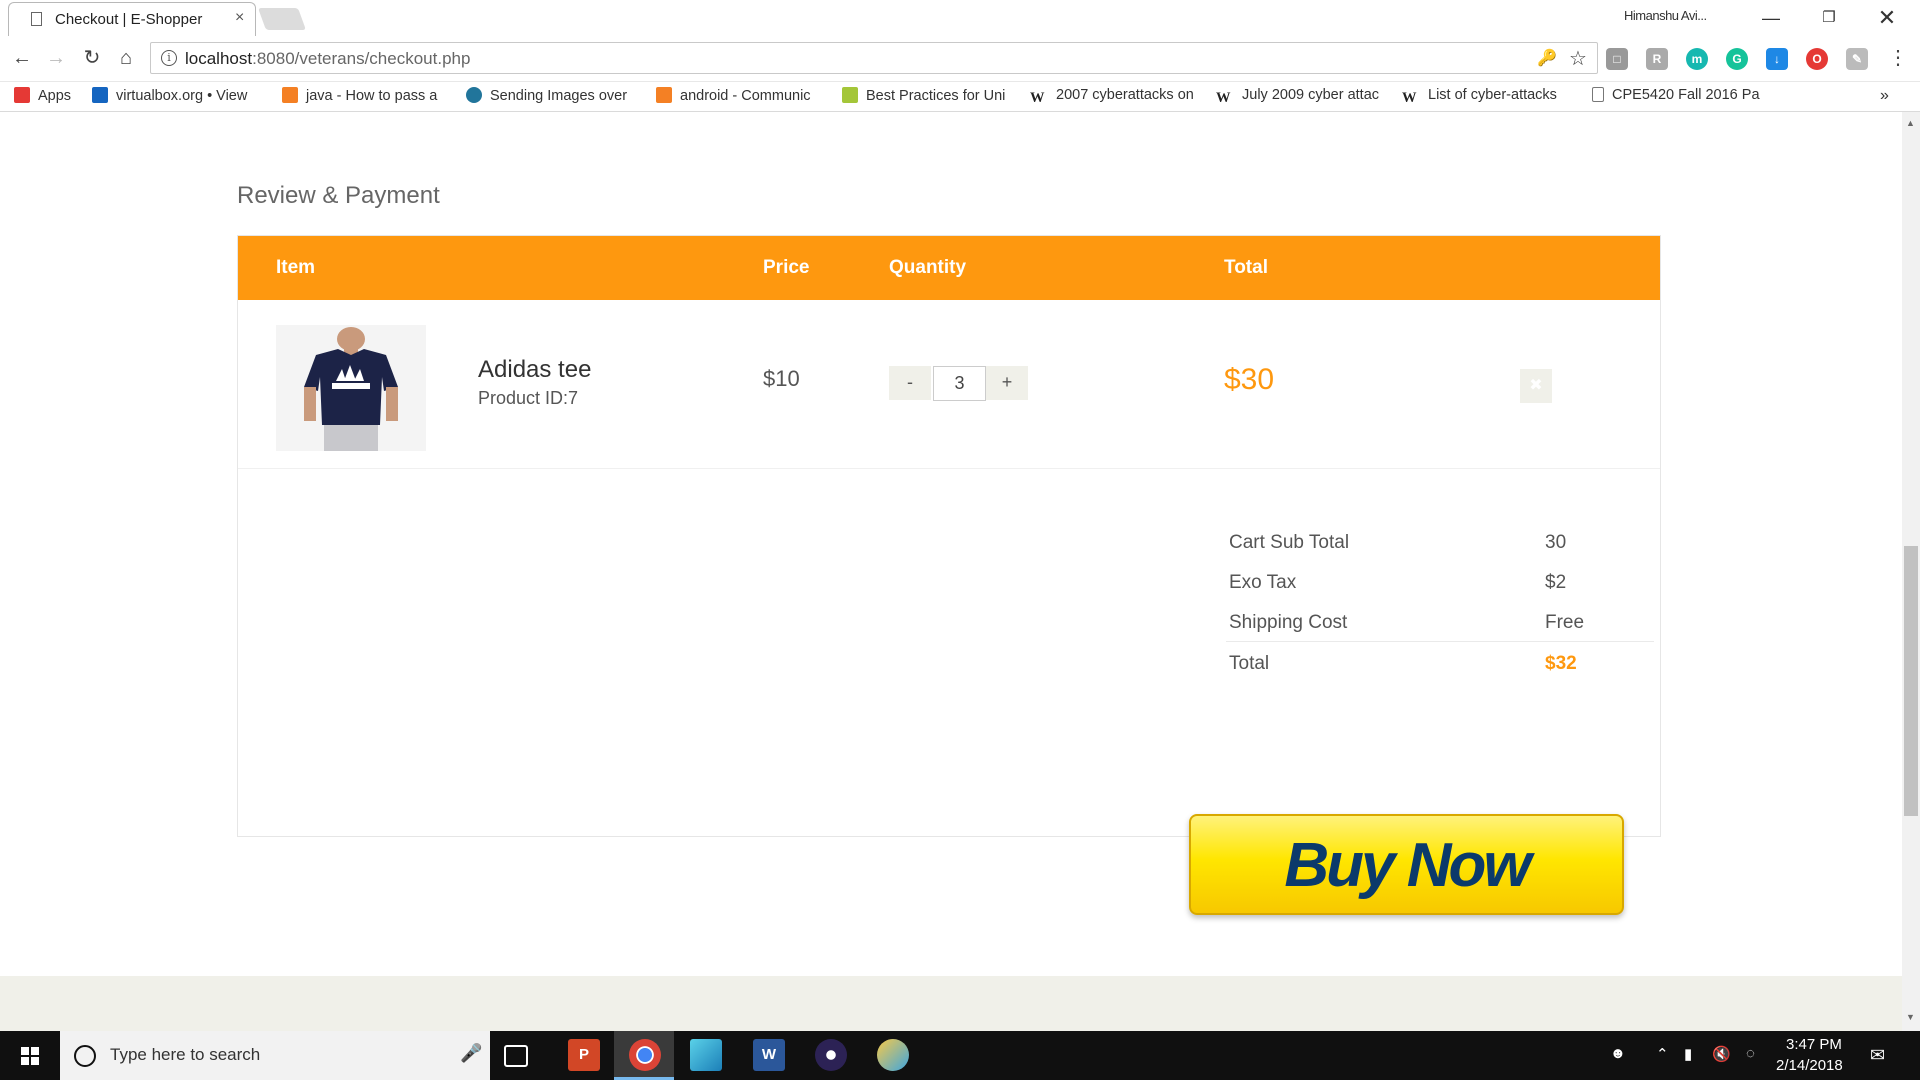 The width and height of the screenshot is (1920, 1085). Describe the element at coordinates (1547, 58) in the screenshot. I see `key-icon: 🔑` at that location.